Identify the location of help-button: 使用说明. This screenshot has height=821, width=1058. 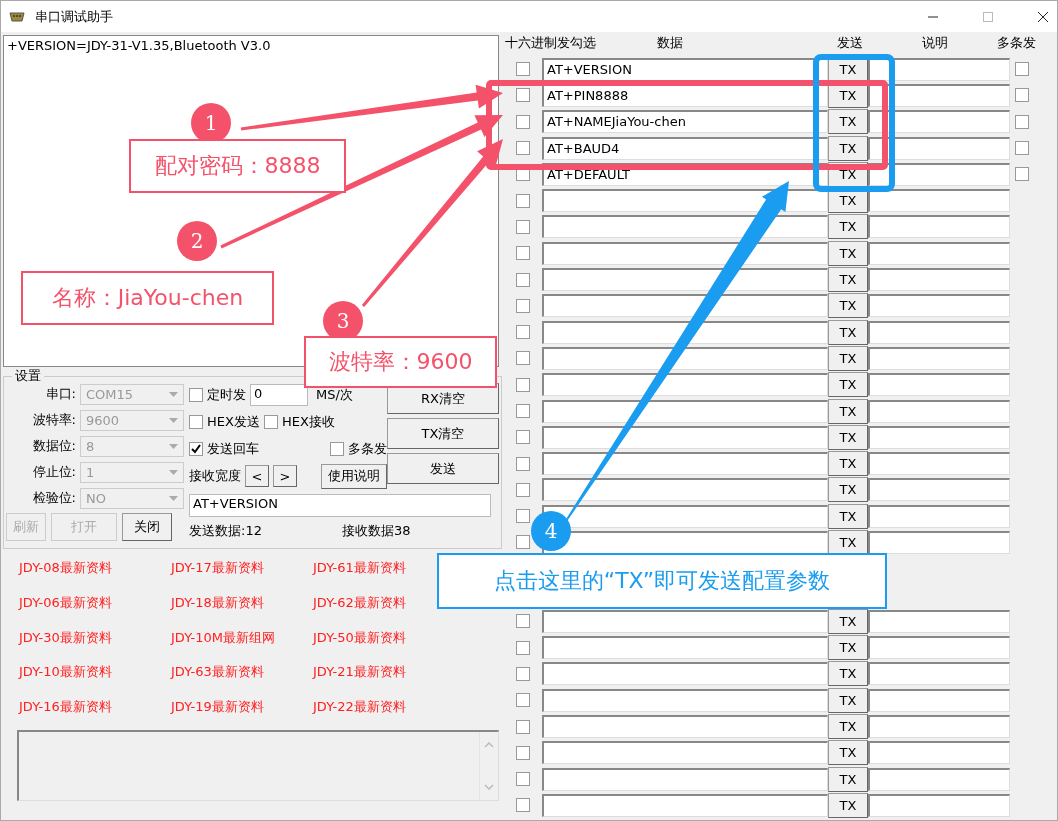
(354, 476).